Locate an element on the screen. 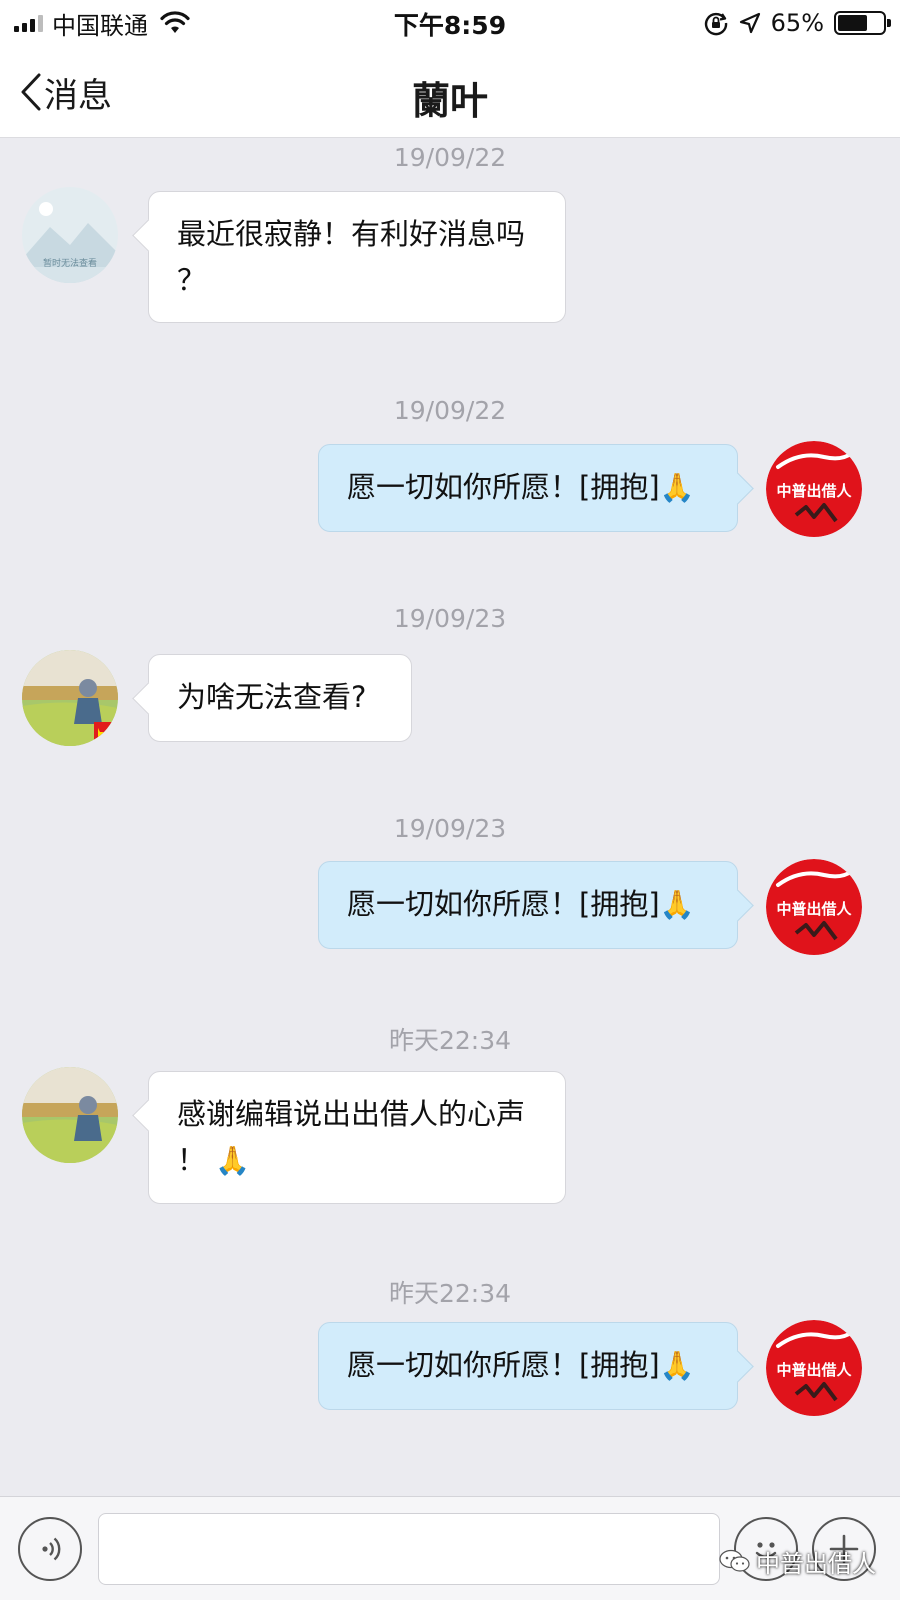  watermark: 中普出借人 is located at coordinates (797, 1561).